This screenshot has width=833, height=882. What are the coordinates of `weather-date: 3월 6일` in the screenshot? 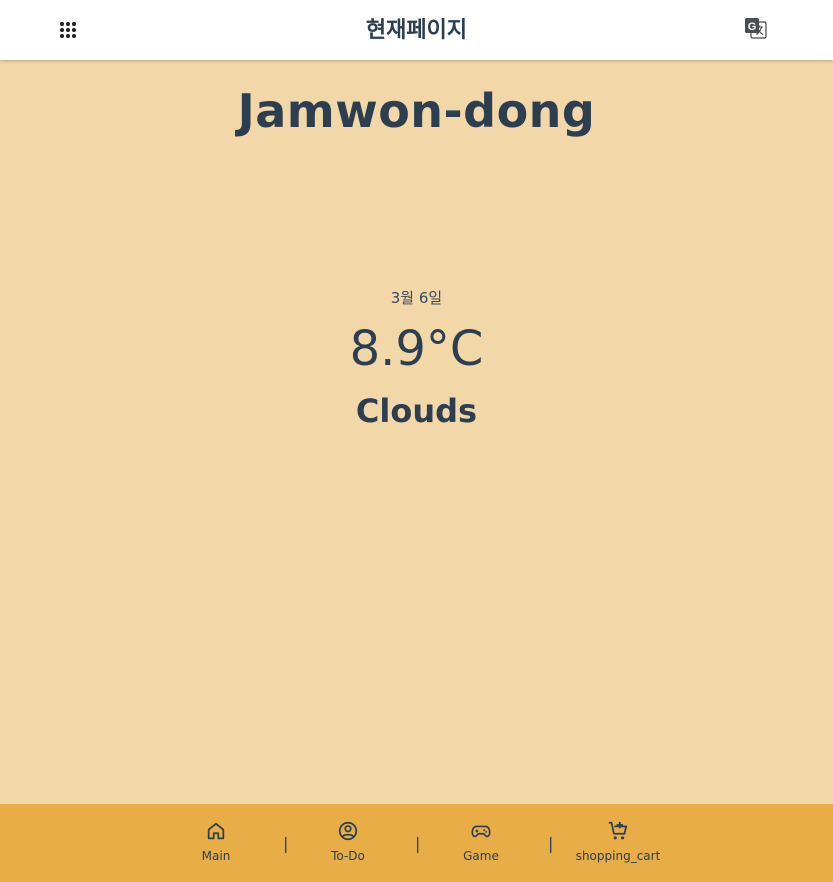 It's located at (416, 298).